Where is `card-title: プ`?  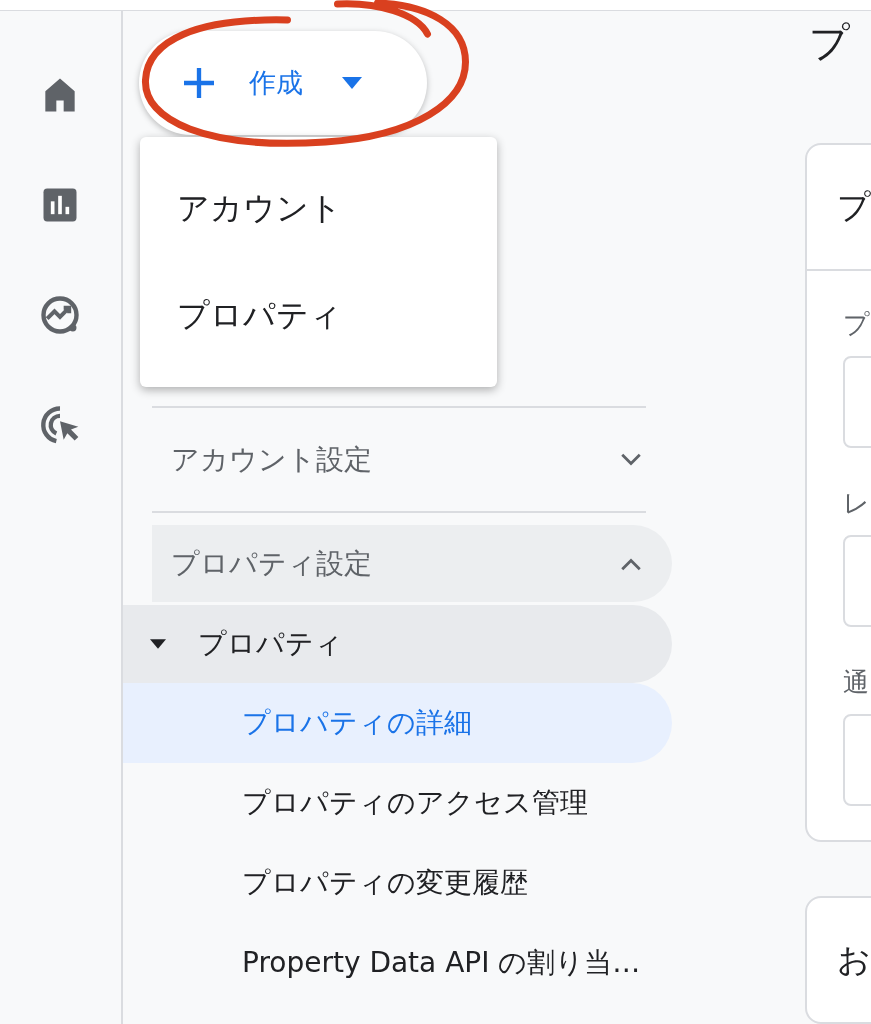 card-title: プ is located at coordinates (854, 206).